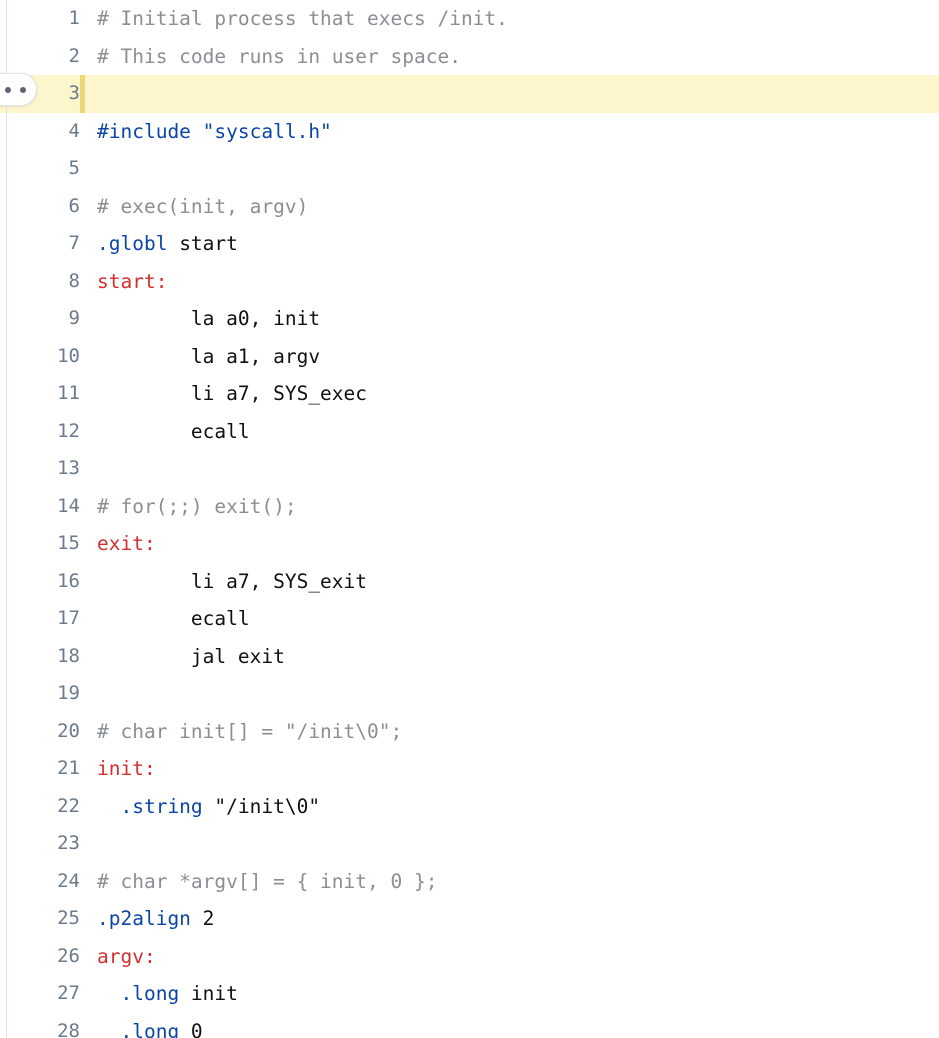  I want to click on code-line-text: .long init, so click(509, 994).